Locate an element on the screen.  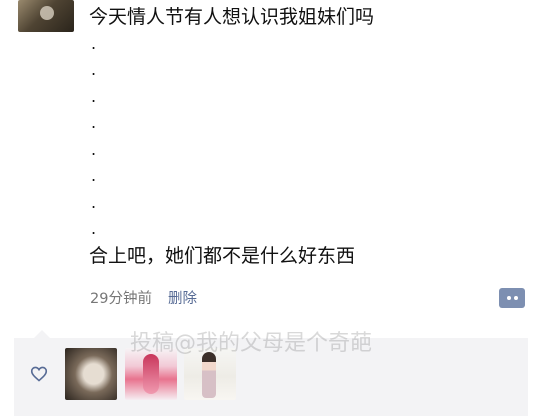
post-meta: 29分钟前 删除 is located at coordinates (143, 297).